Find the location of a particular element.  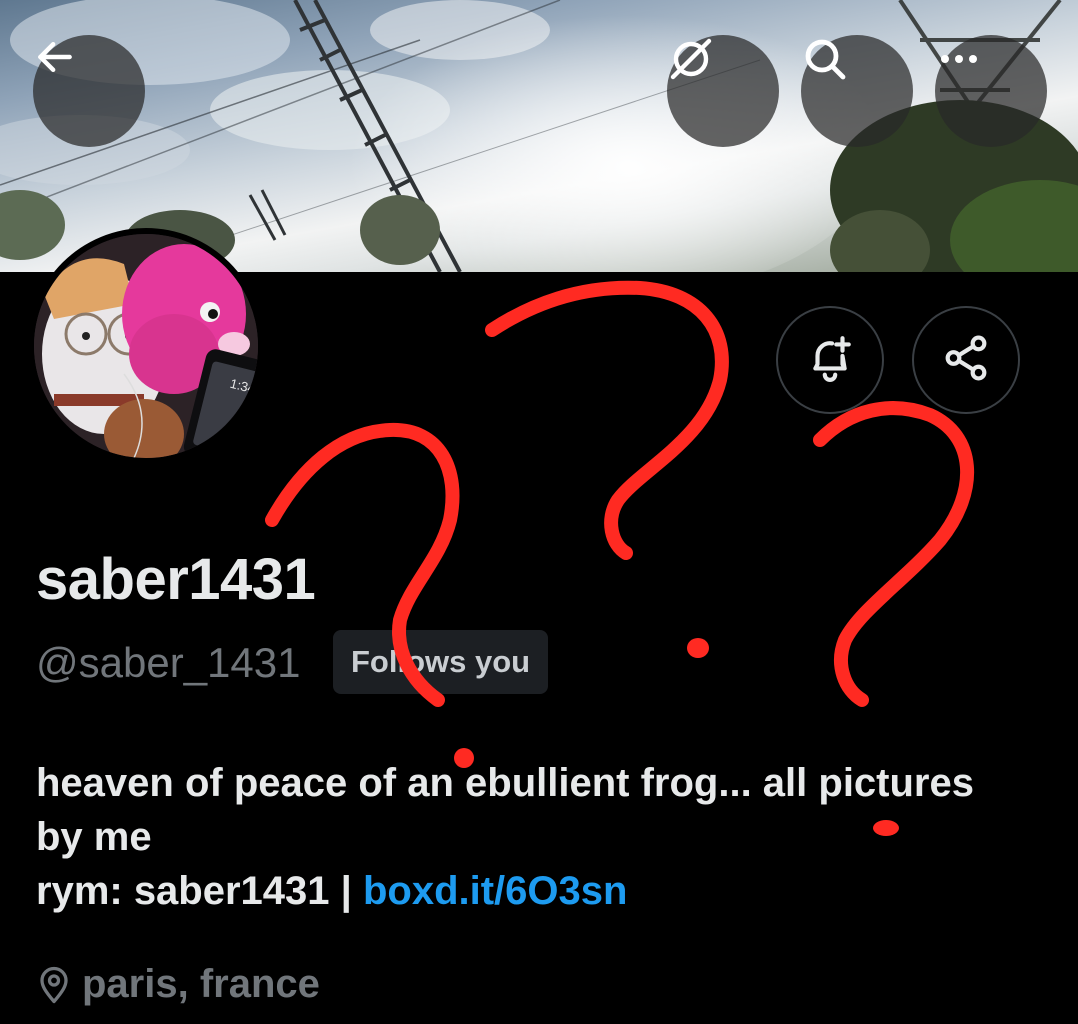

share-button is located at coordinates (966, 360).